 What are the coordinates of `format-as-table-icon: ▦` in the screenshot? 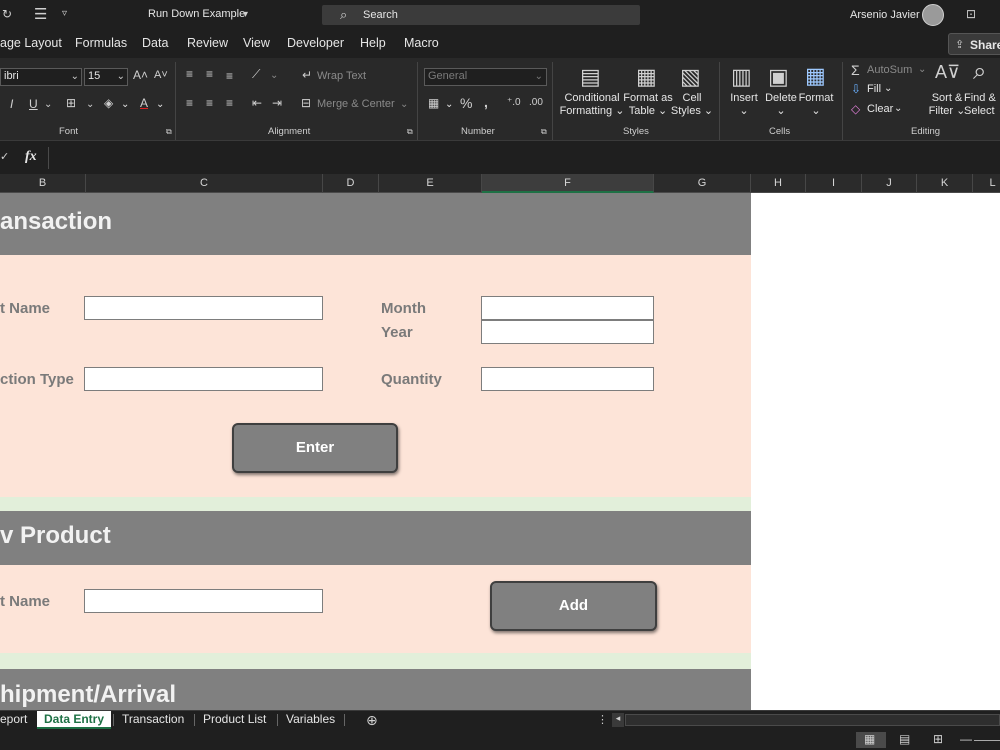 It's located at (646, 77).